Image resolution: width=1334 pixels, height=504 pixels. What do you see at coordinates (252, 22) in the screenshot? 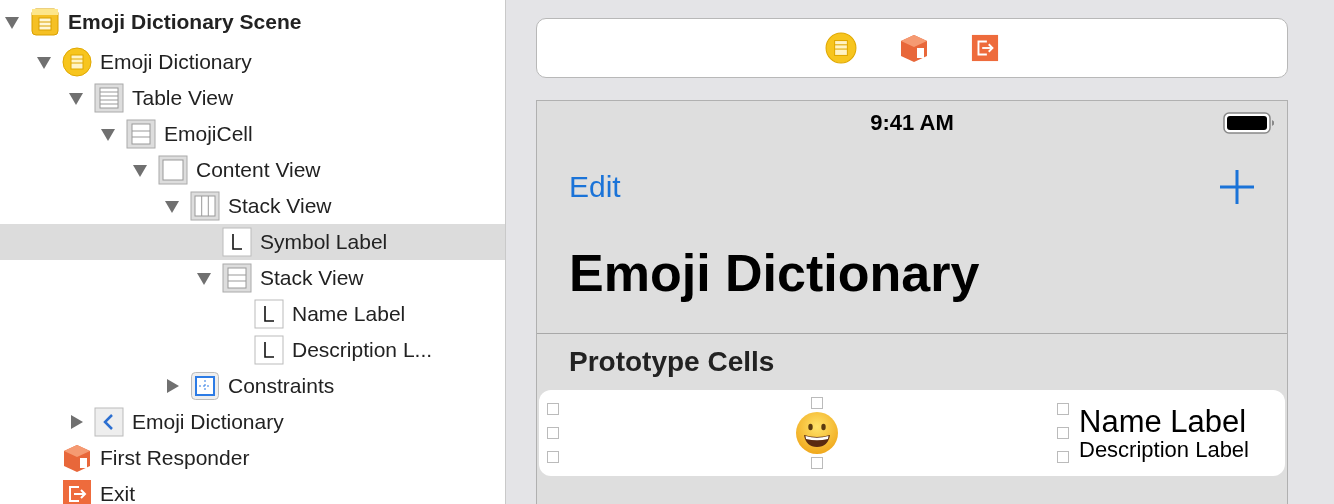
I see `outline-item: Emoji Dictionary Scene` at bounding box center [252, 22].